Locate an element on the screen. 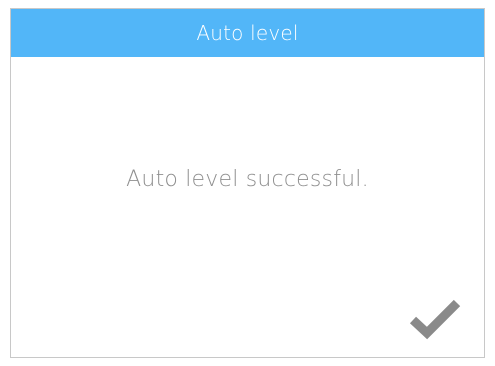  checkmark-icon is located at coordinates (435, 319).